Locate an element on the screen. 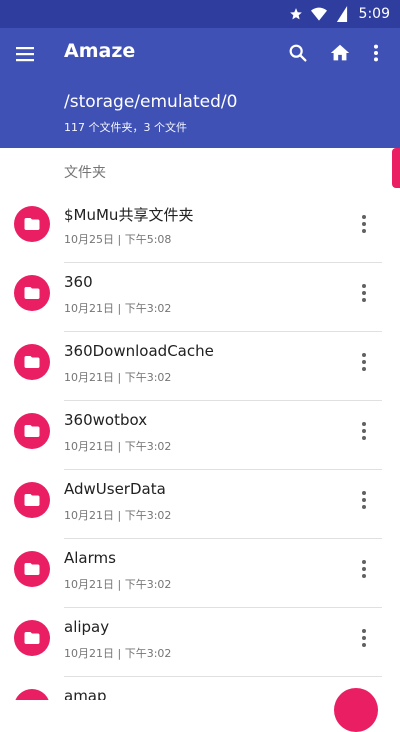 The width and height of the screenshot is (400, 732). item-name: 360 is located at coordinates (78, 282).